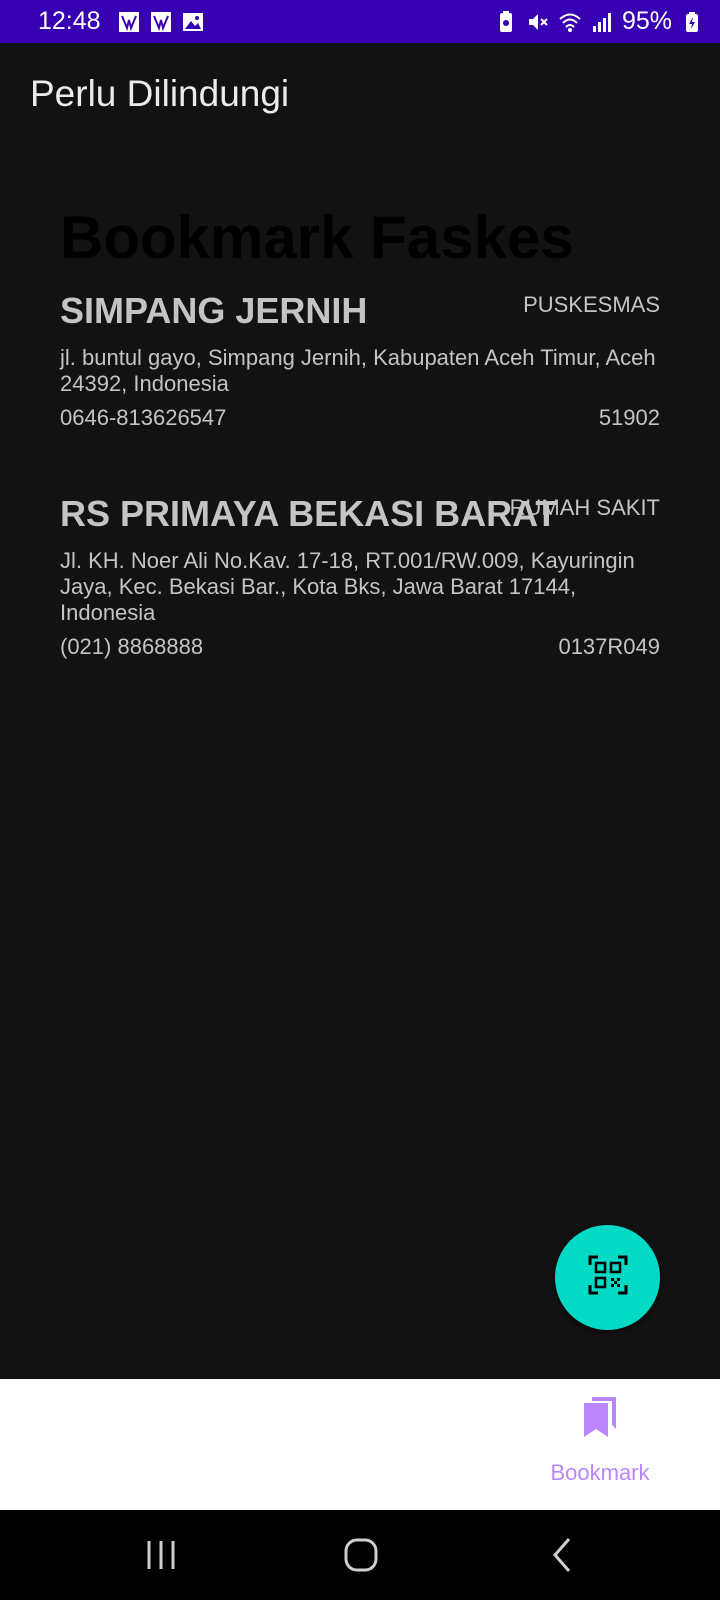 The height and width of the screenshot is (1600, 720). Describe the element at coordinates (360, 1444) in the screenshot. I see `bottom-navigation: Bookmark` at that location.